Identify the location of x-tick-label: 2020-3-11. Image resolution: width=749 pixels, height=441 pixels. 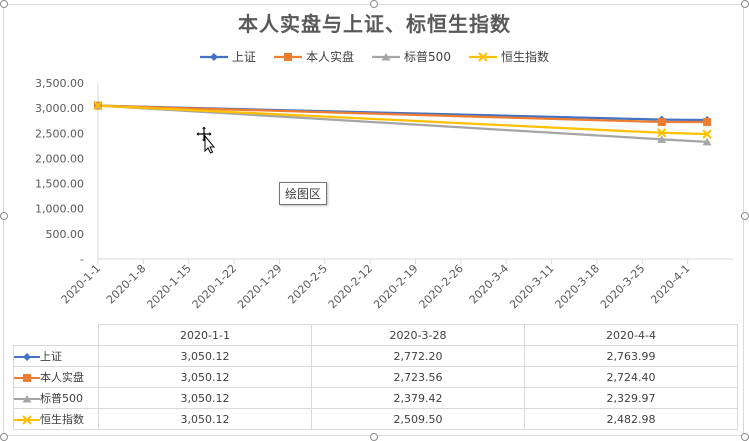
(531, 286).